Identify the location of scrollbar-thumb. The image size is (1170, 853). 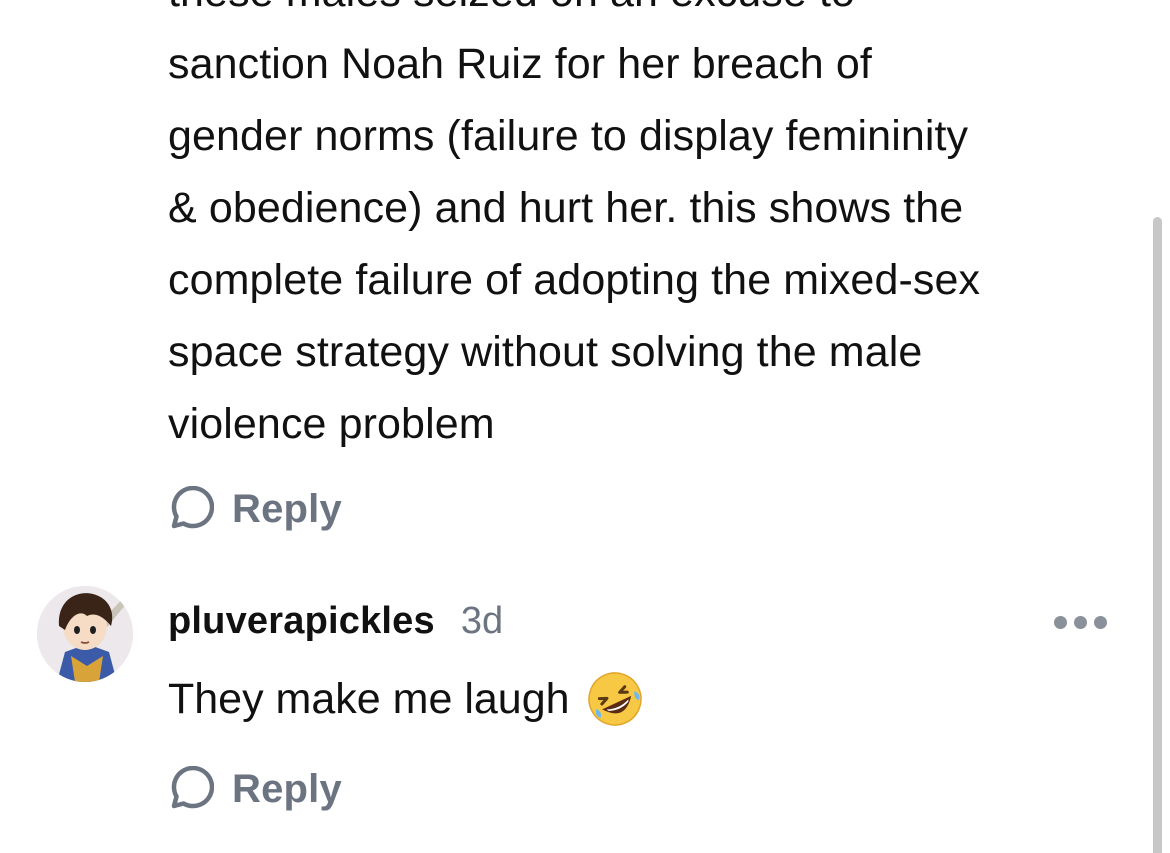
(1157, 535).